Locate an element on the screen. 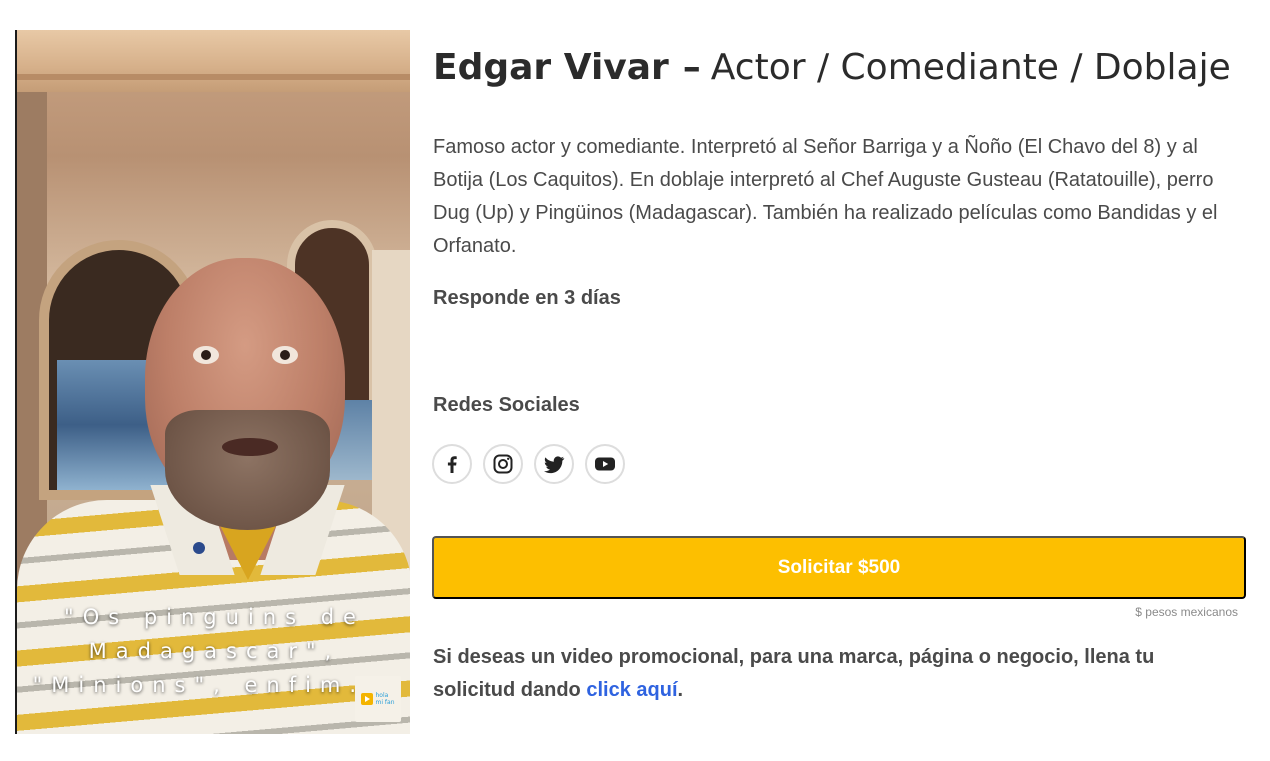 The height and width of the screenshot is (761, 1270). logo-line-2: mi fan is located at coordinates (385, 702).